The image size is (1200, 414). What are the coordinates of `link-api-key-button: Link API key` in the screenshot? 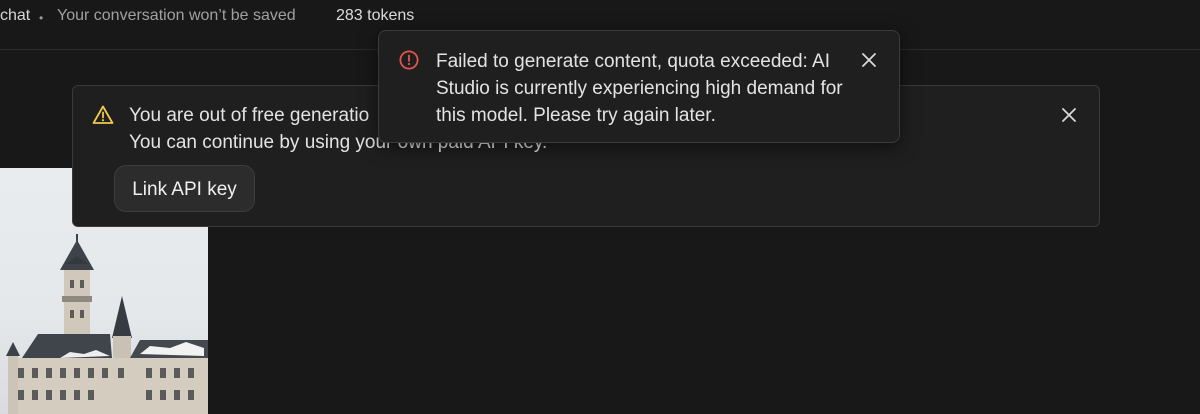 It's located at (184, 188).